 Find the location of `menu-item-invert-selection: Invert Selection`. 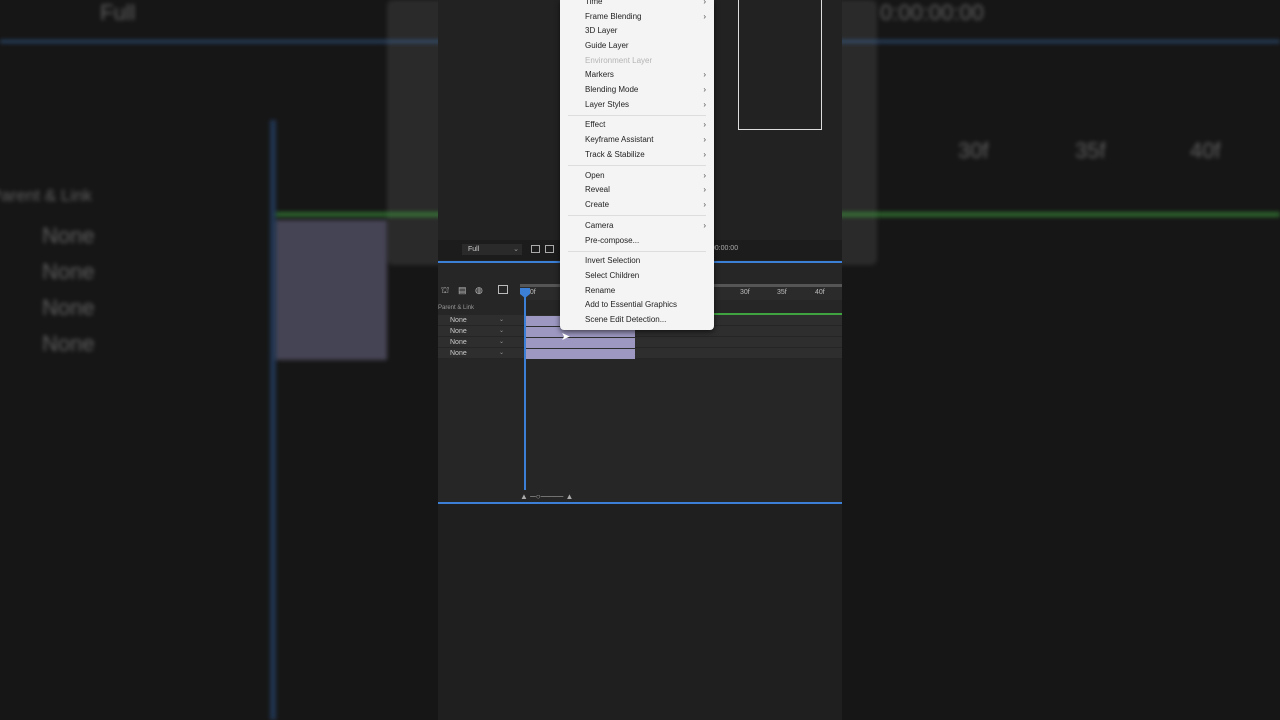

menu-item-invert-selection: Invert Selection is located at coordinates (645, 261).